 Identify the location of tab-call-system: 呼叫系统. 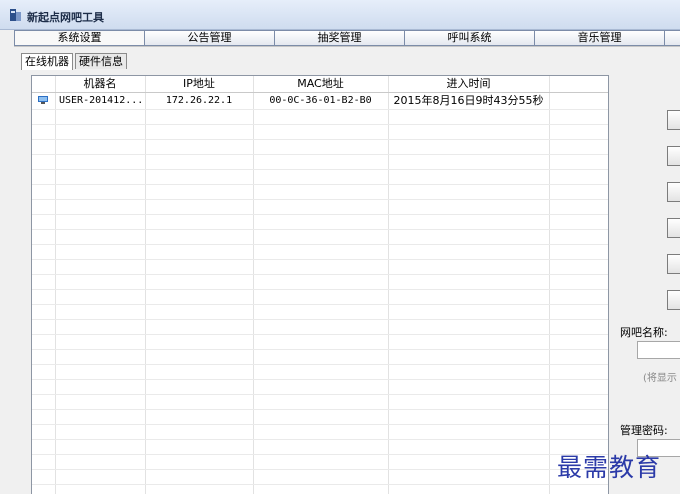
(469, 38).